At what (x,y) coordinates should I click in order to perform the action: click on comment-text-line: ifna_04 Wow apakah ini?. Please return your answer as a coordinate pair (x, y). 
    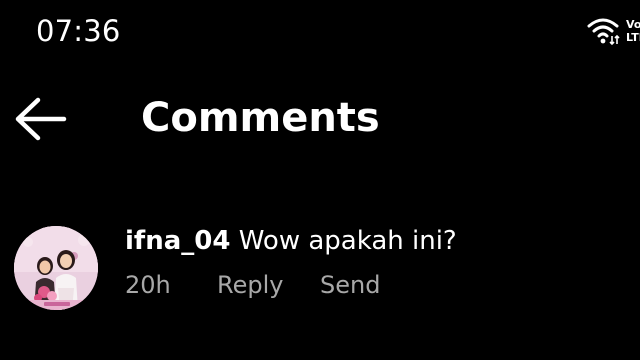
    Looking at the image, I should click on (375, 241).